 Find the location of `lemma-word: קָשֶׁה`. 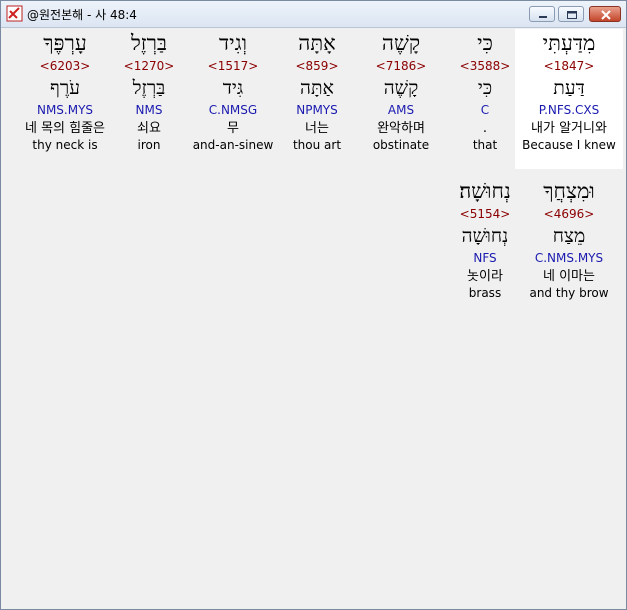

lemma-word: קָשֶׁה is located at coordinates (401, 88).